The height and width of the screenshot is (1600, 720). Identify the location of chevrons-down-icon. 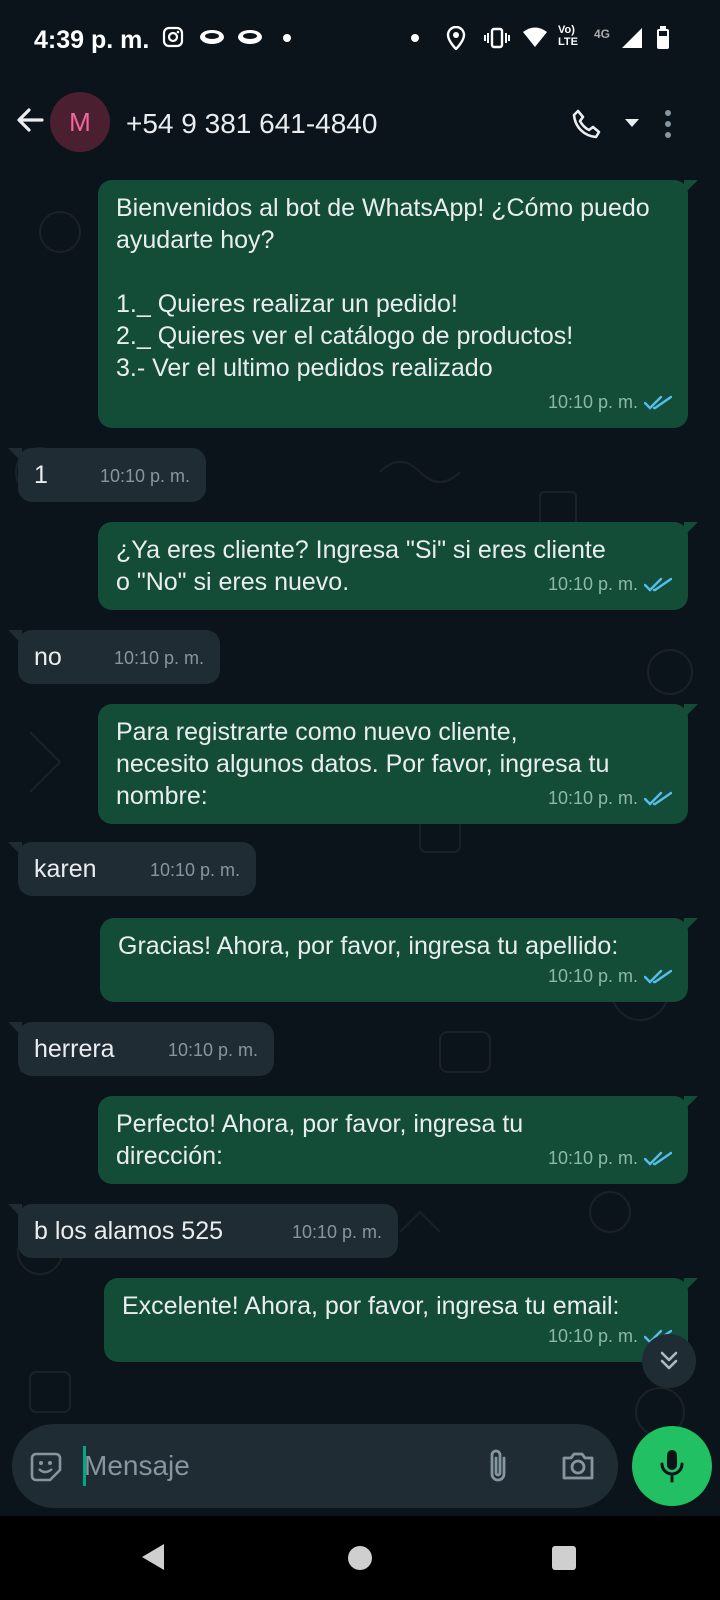
(669, 1360).